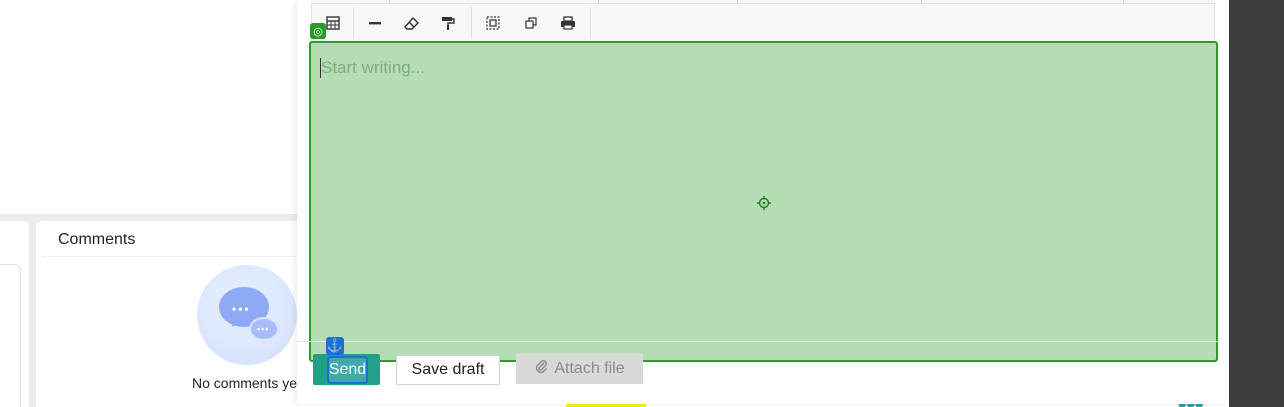 The width and height of the screenshot is (1284, 407). What do you see at coordinates (97, 239) in the screenshot?
I see `comments-title: Comments` at bounding box center [97, 239].